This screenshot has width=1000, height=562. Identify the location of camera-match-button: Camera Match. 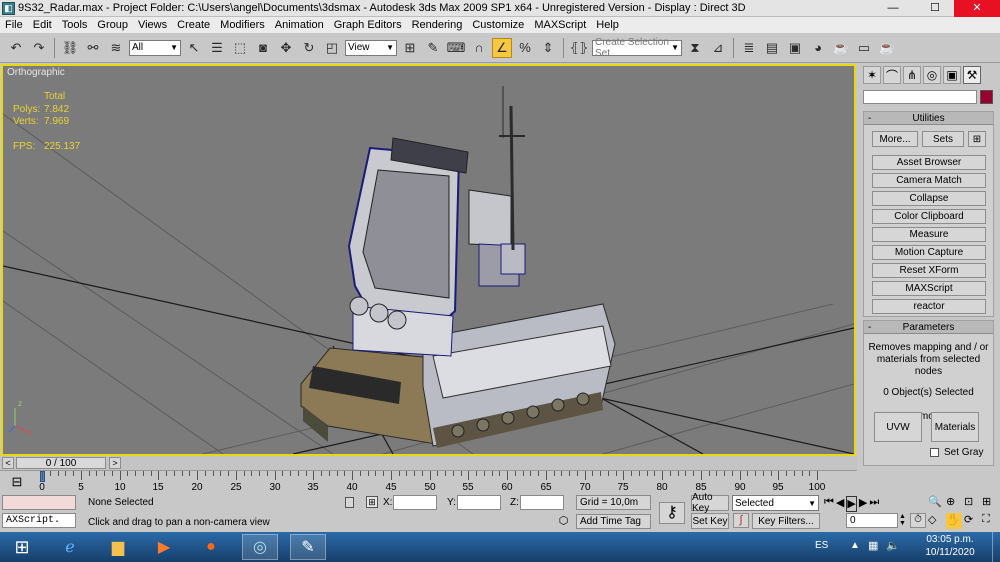
(929, 180).